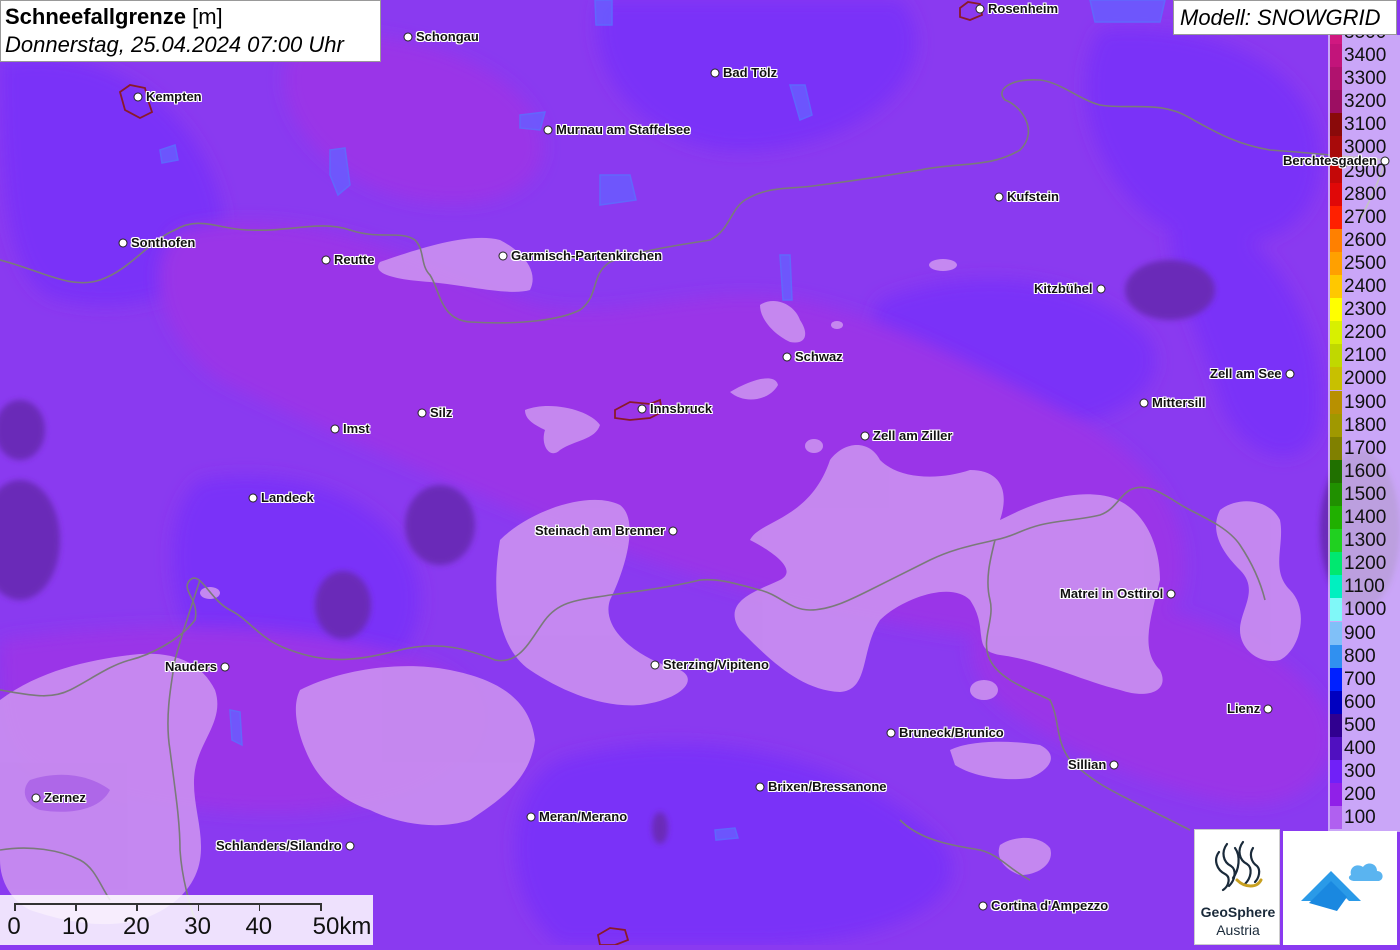 The width and height of the screenshot is (1400, 950). What do you see at coordinates (716, 664) in the screenshot?
I see `city-label: Sterzing/Vipiteno` at bounding box center [716, 664].